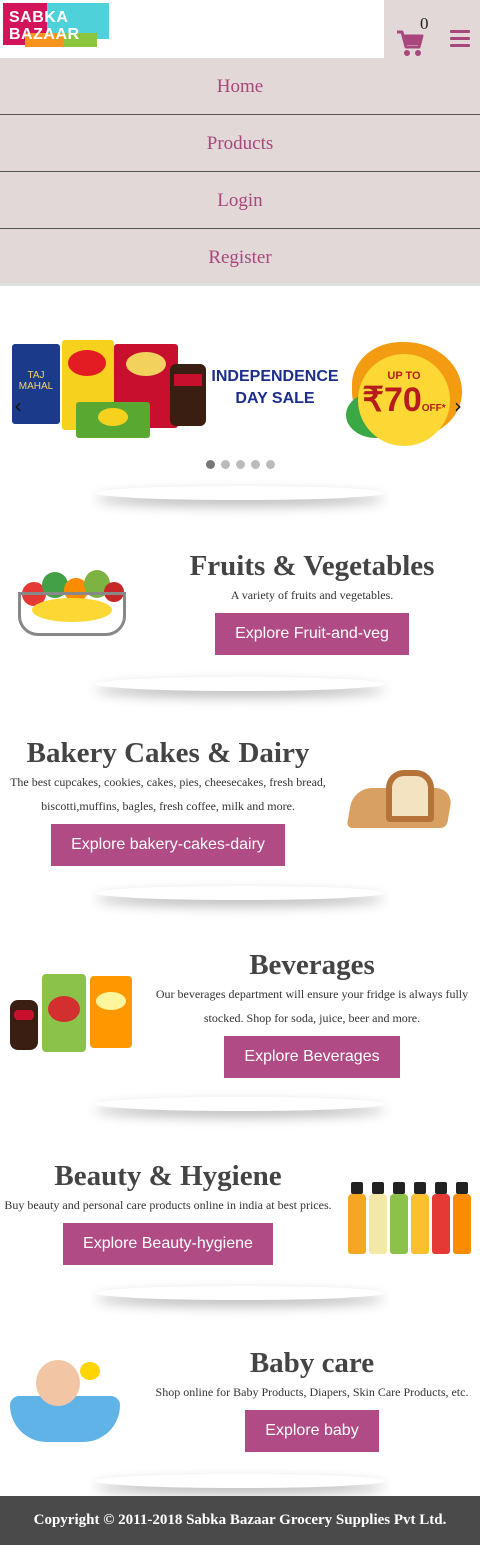  Describe the element at coordinates (168, 1244) in the screenshot. I see `explore-beauty-hygiene-button: Explore Beauty-hygiene` at that location.